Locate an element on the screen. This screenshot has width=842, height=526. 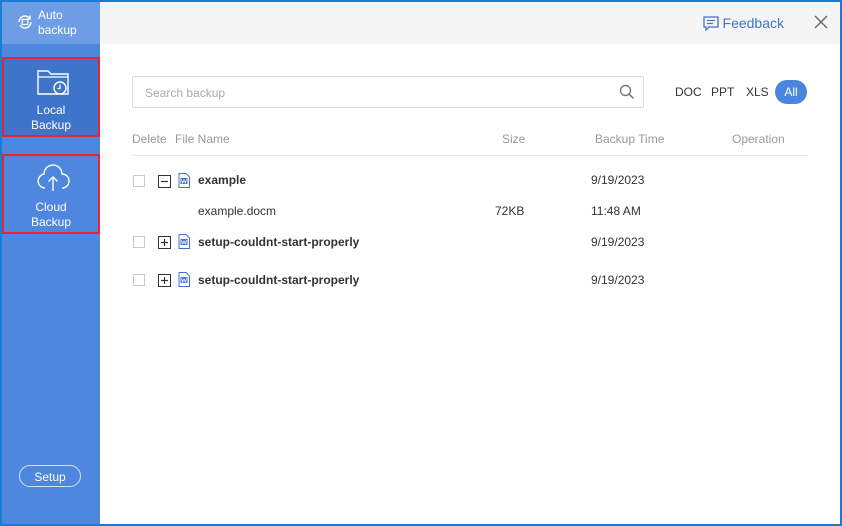
close-icon is located at coordinates (821, 22).